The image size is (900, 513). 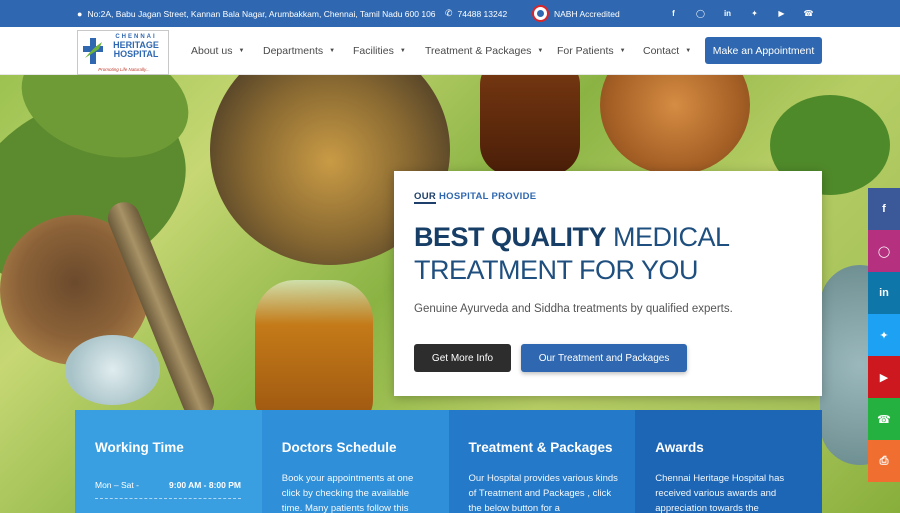 What do you see at coordinates (80, 13) in the screenshot?
I see `location-pin-icon: ●` at bounding box center [80, 13].